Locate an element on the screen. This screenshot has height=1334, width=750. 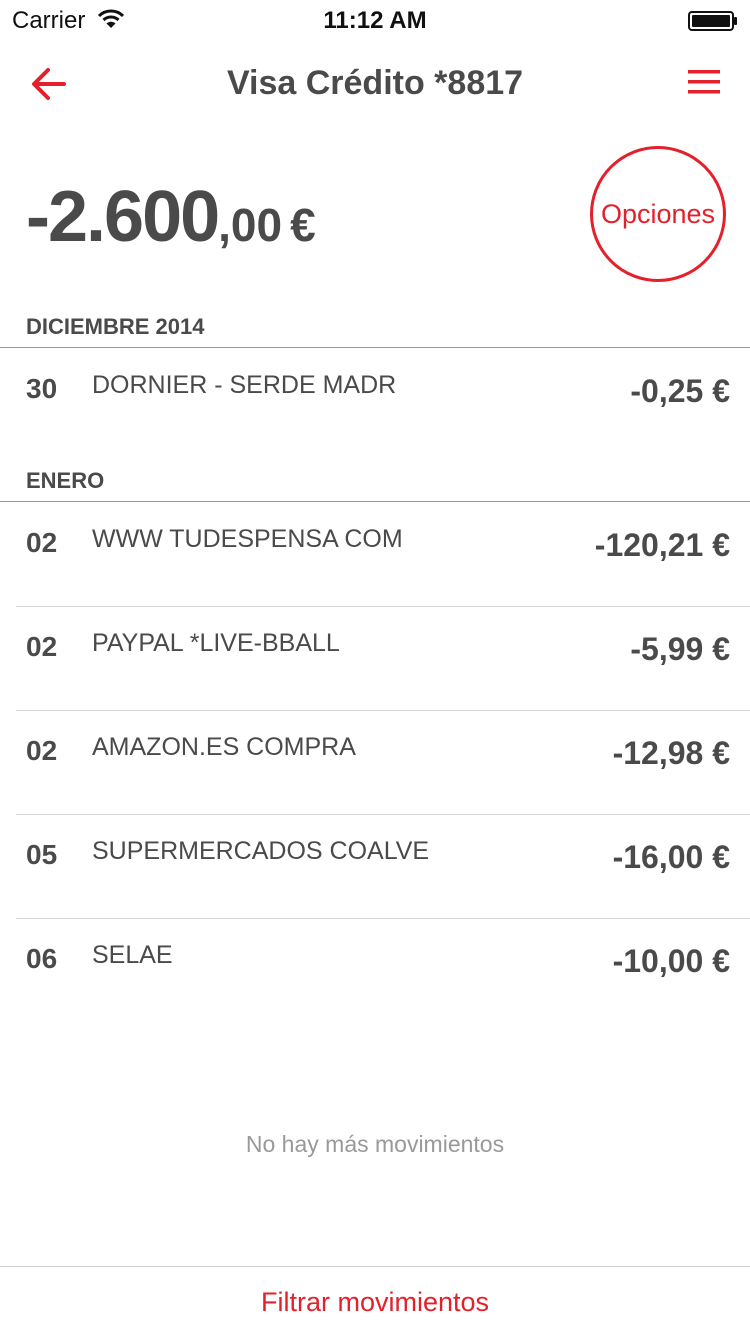
filter-movements-label: Filtrar movimientos is located at coordinates (375, 1302).